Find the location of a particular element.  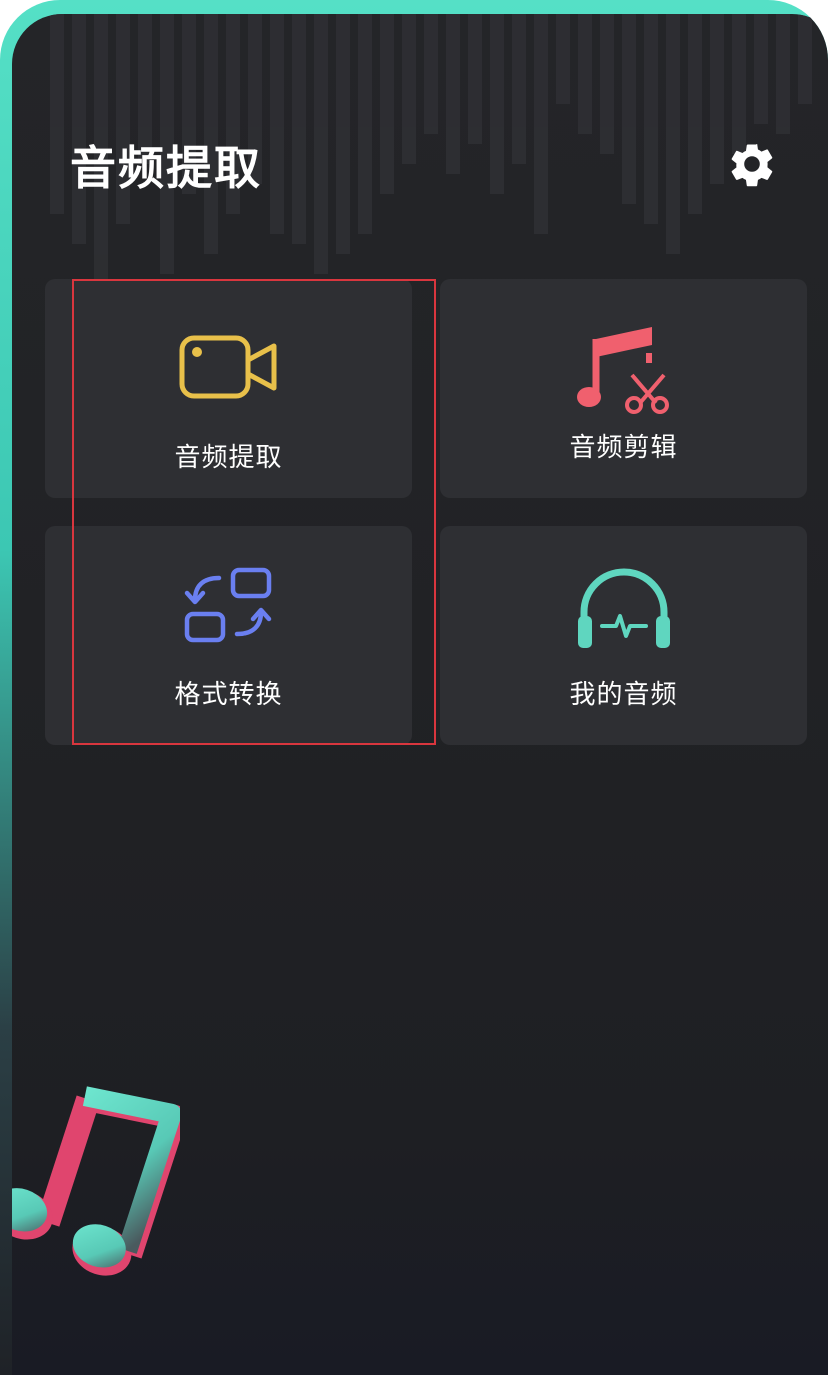

gear-icon is located at coordinates (752, 164).